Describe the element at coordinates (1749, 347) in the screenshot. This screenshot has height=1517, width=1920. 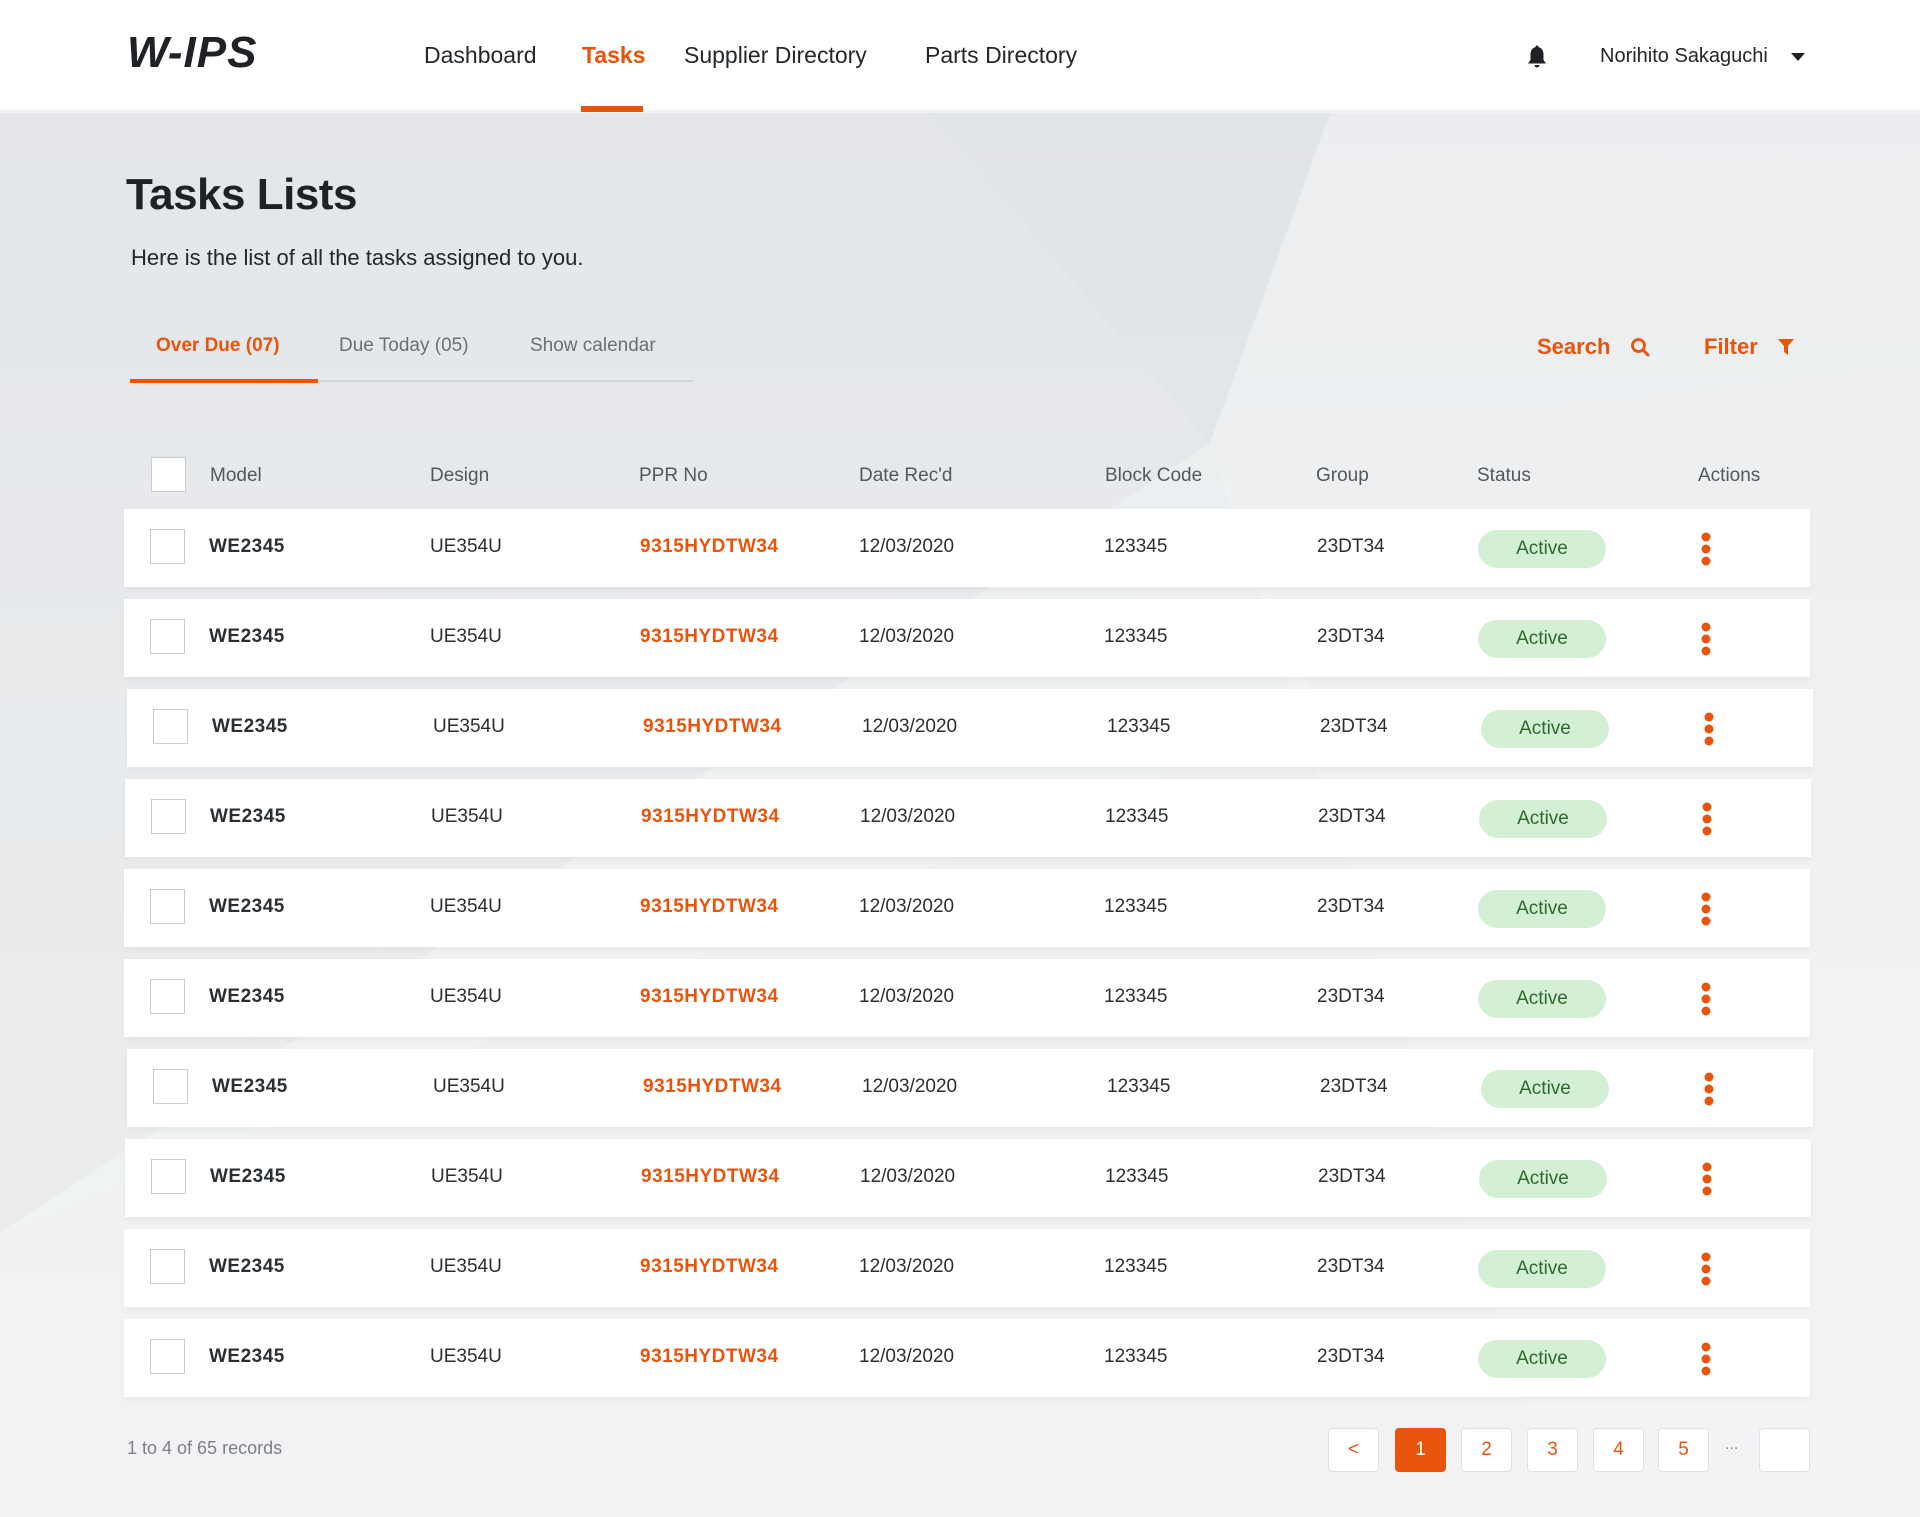
I see `filter-button: Filter` at that location.